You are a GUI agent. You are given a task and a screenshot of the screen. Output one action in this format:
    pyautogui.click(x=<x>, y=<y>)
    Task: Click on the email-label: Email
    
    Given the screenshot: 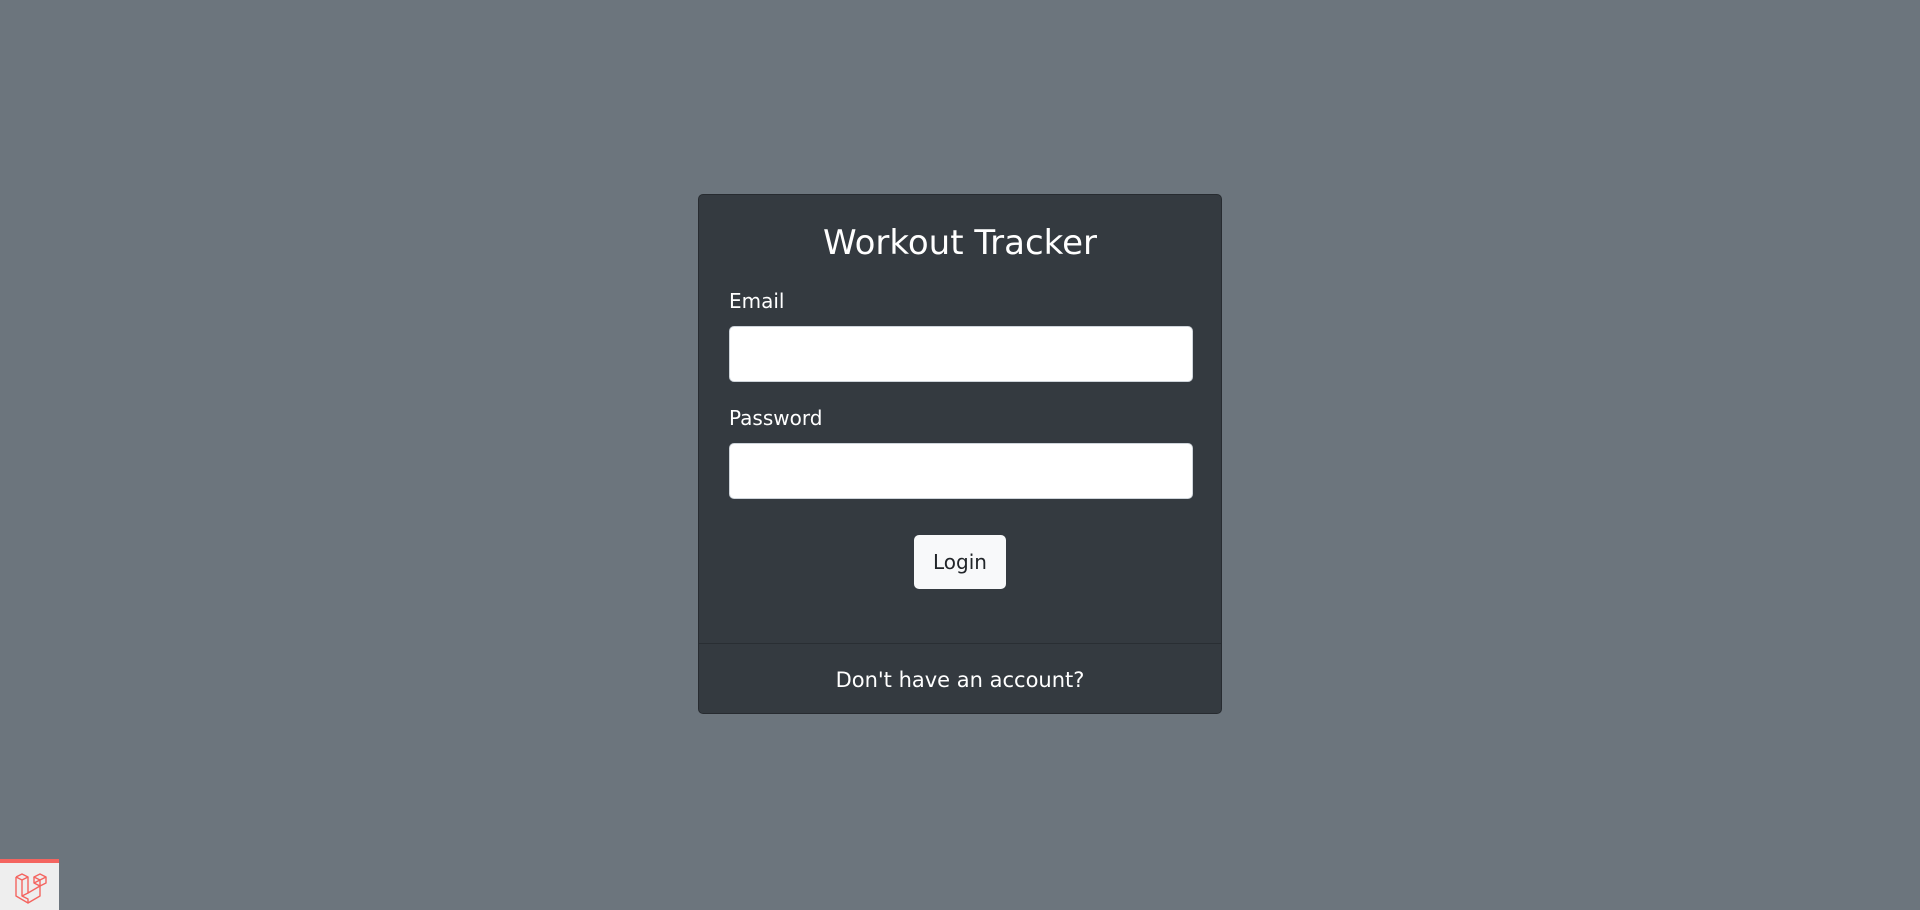 What is the action you would take?
    pyautogui.click(x=757, y=301)
    